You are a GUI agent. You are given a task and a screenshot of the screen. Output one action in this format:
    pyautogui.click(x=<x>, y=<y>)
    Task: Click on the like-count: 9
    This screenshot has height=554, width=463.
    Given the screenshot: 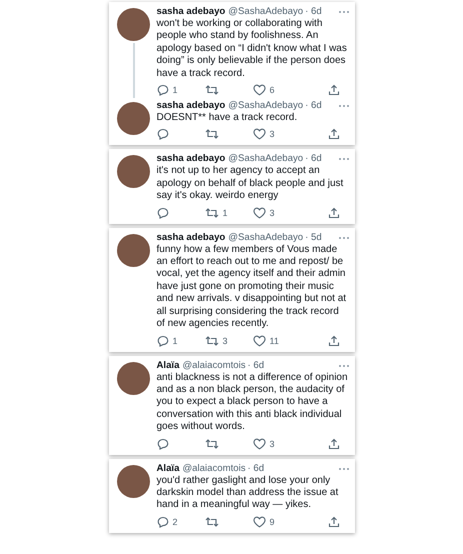 What is the action you would take?
    pyautogui.click(x=272, y=521)
    